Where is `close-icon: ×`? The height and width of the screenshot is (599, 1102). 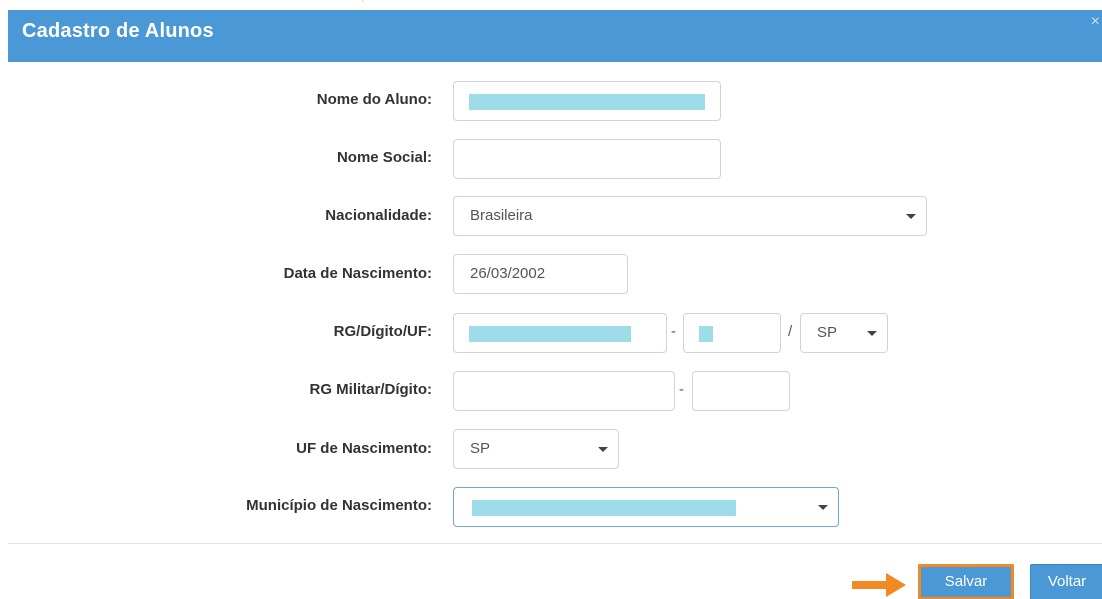 close-icon: × is located at coordinates (1095, 22).